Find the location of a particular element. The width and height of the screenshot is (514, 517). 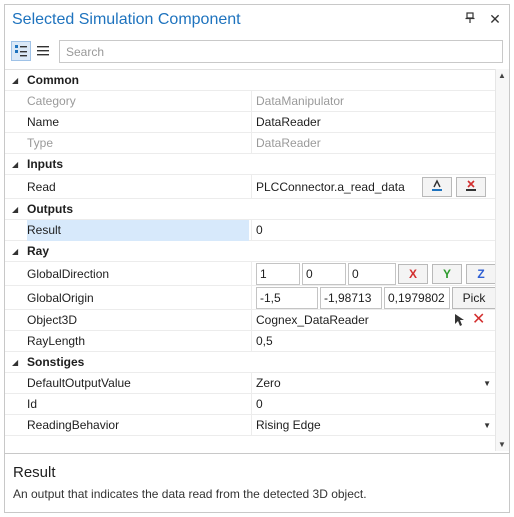

property-name: RayLength is located at coordinates (56, 341).